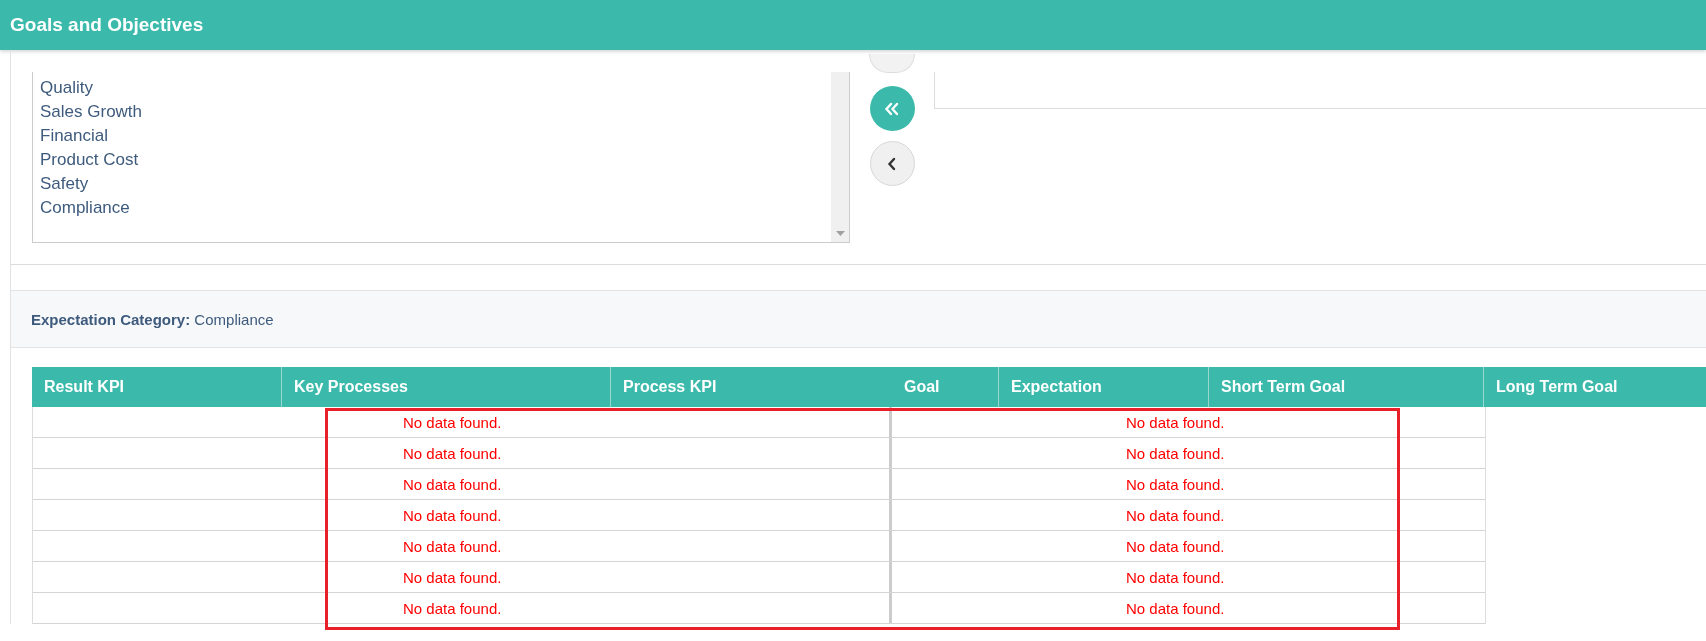  Describe the element at coordinates (1557, 387) in the screenshot. I see `column-header: Long Term Goal` at that location.